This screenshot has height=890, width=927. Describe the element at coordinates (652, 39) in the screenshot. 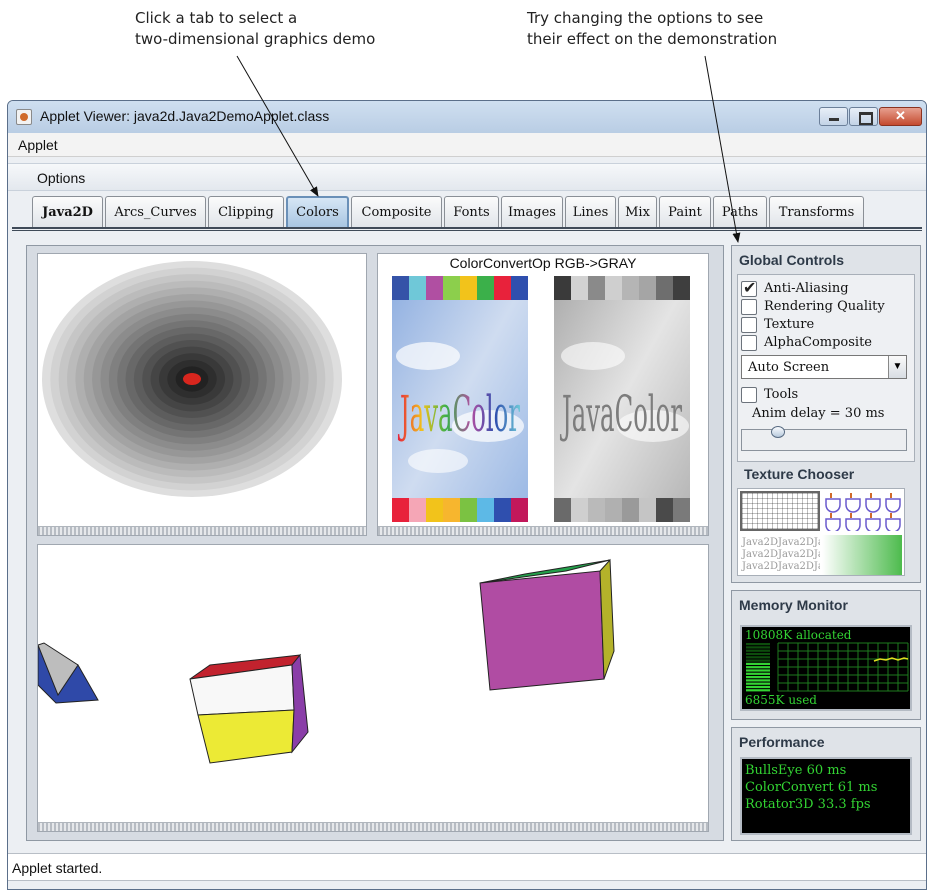

I see `callout-options-line2: their effect on the demonstration` at that location.